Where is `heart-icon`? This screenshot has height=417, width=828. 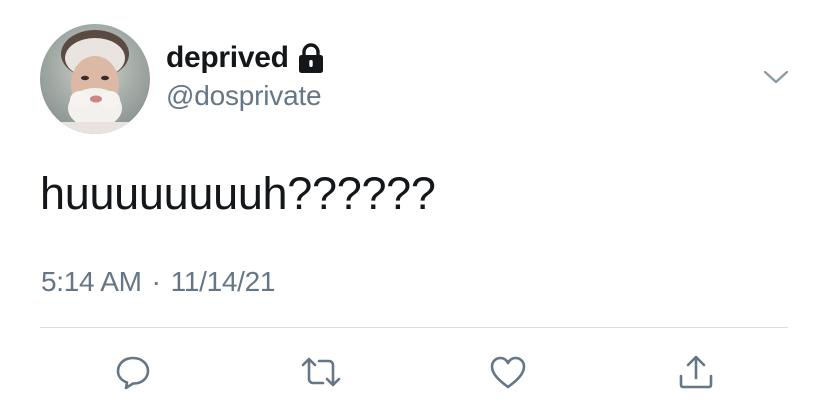 heart-icon is located at coordinates (508, 372).